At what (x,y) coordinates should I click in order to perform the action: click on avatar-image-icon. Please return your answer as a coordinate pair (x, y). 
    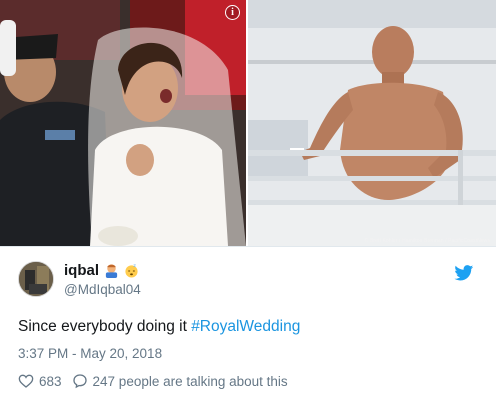
    Looking at the image, I should click on (36, 279).